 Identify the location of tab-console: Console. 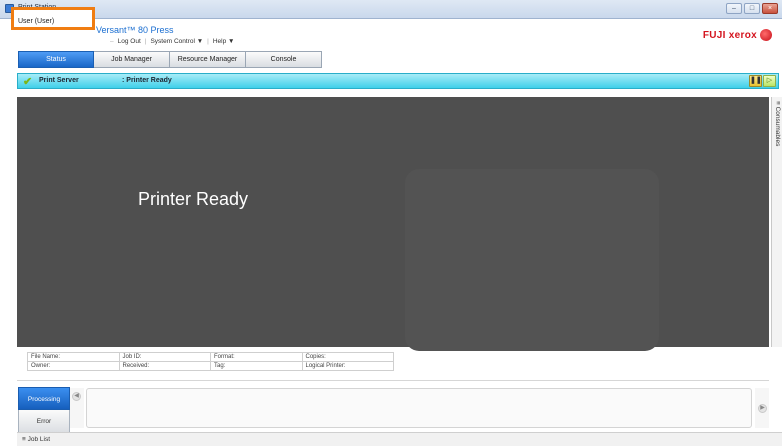
(284, 59).